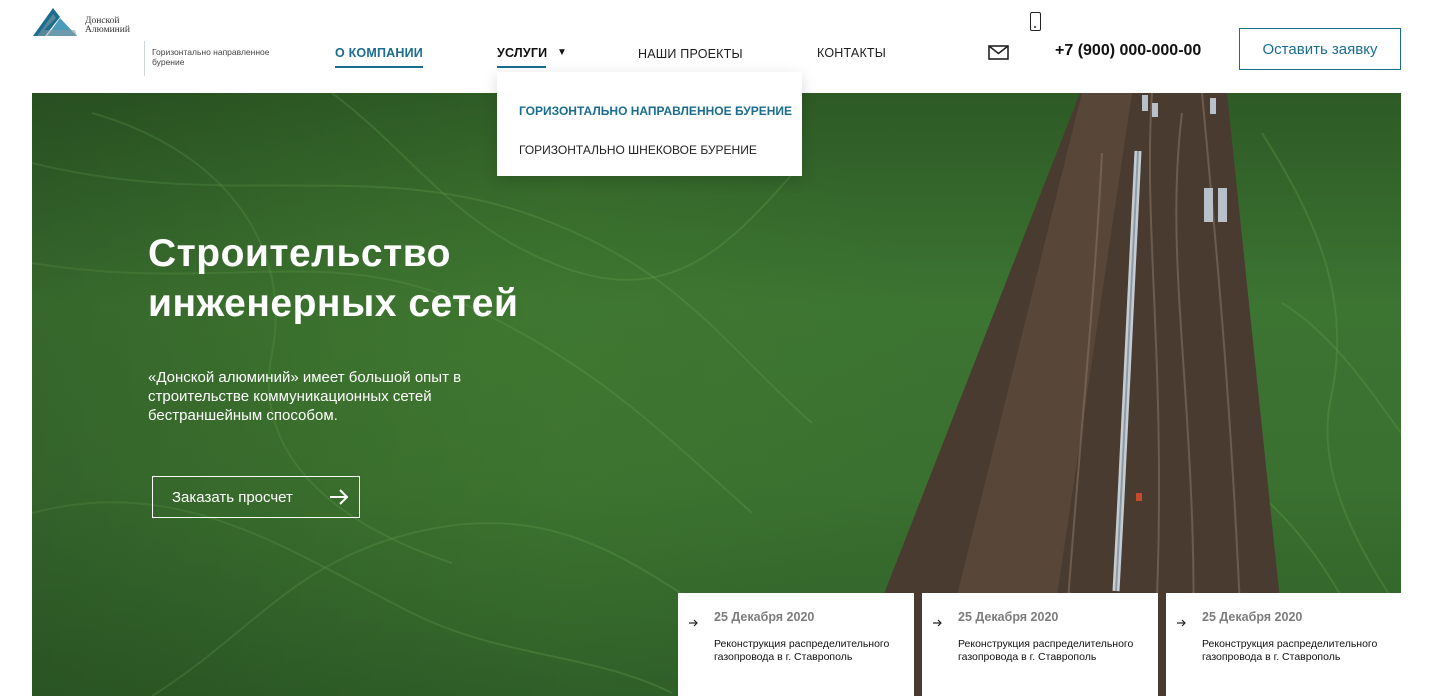  What do you see at coordinates (998, 52) in the screenshot?
I see `mail-icon` at bounding box center [998, 52].